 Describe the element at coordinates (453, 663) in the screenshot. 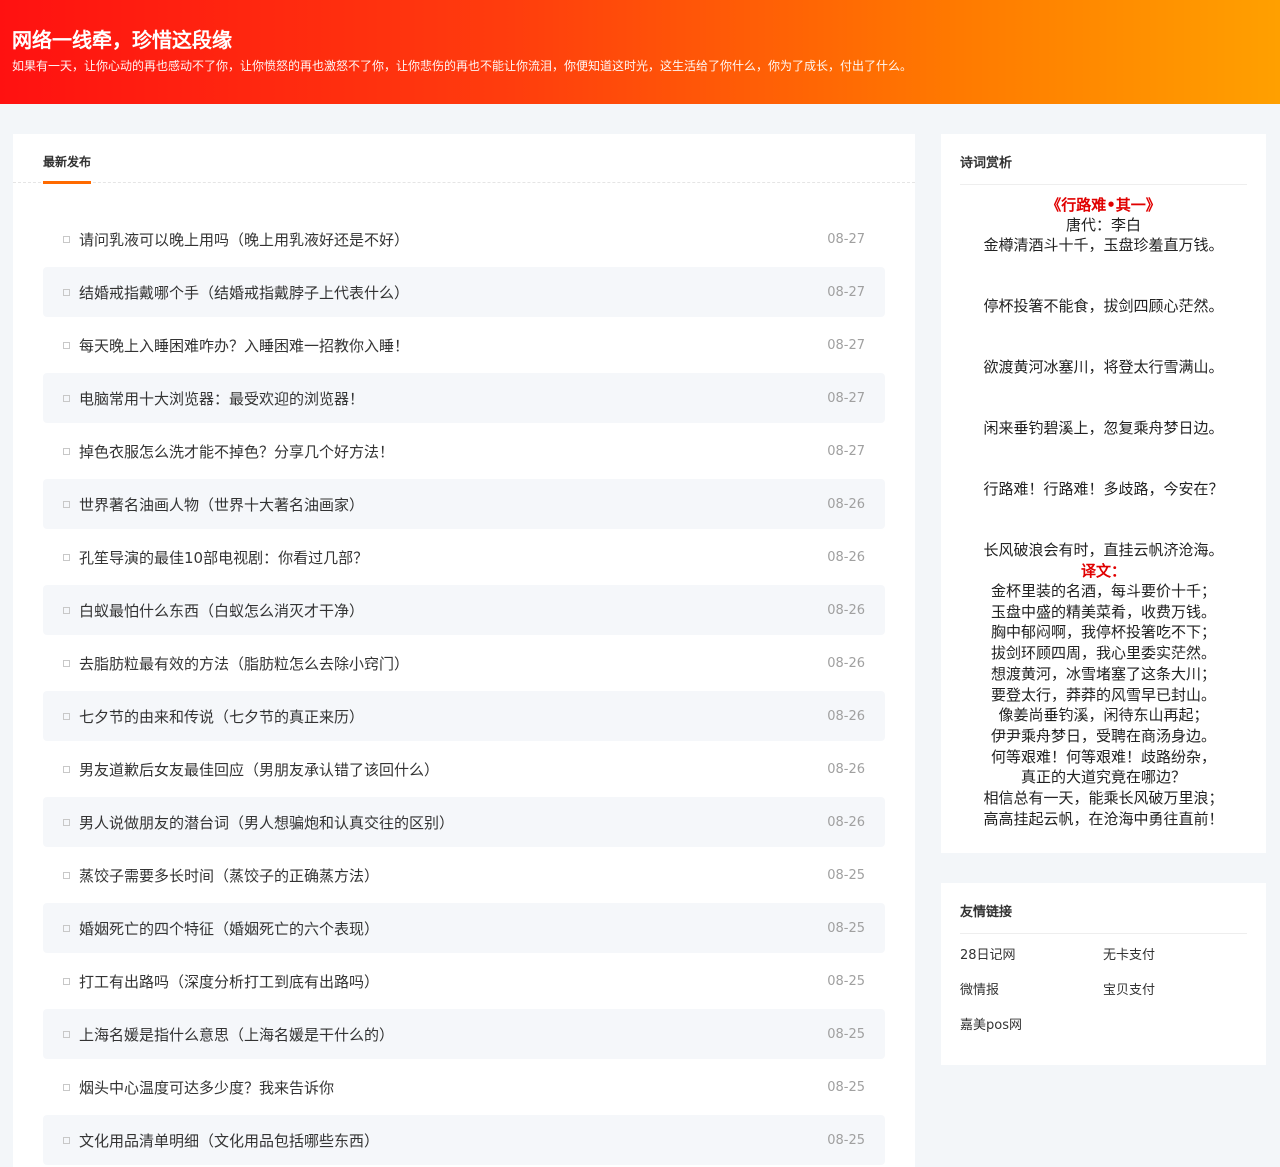

I see `article-title: 去脂肪粒最有效的方法（脂肪粒怎么去除小窍门）` at that location.